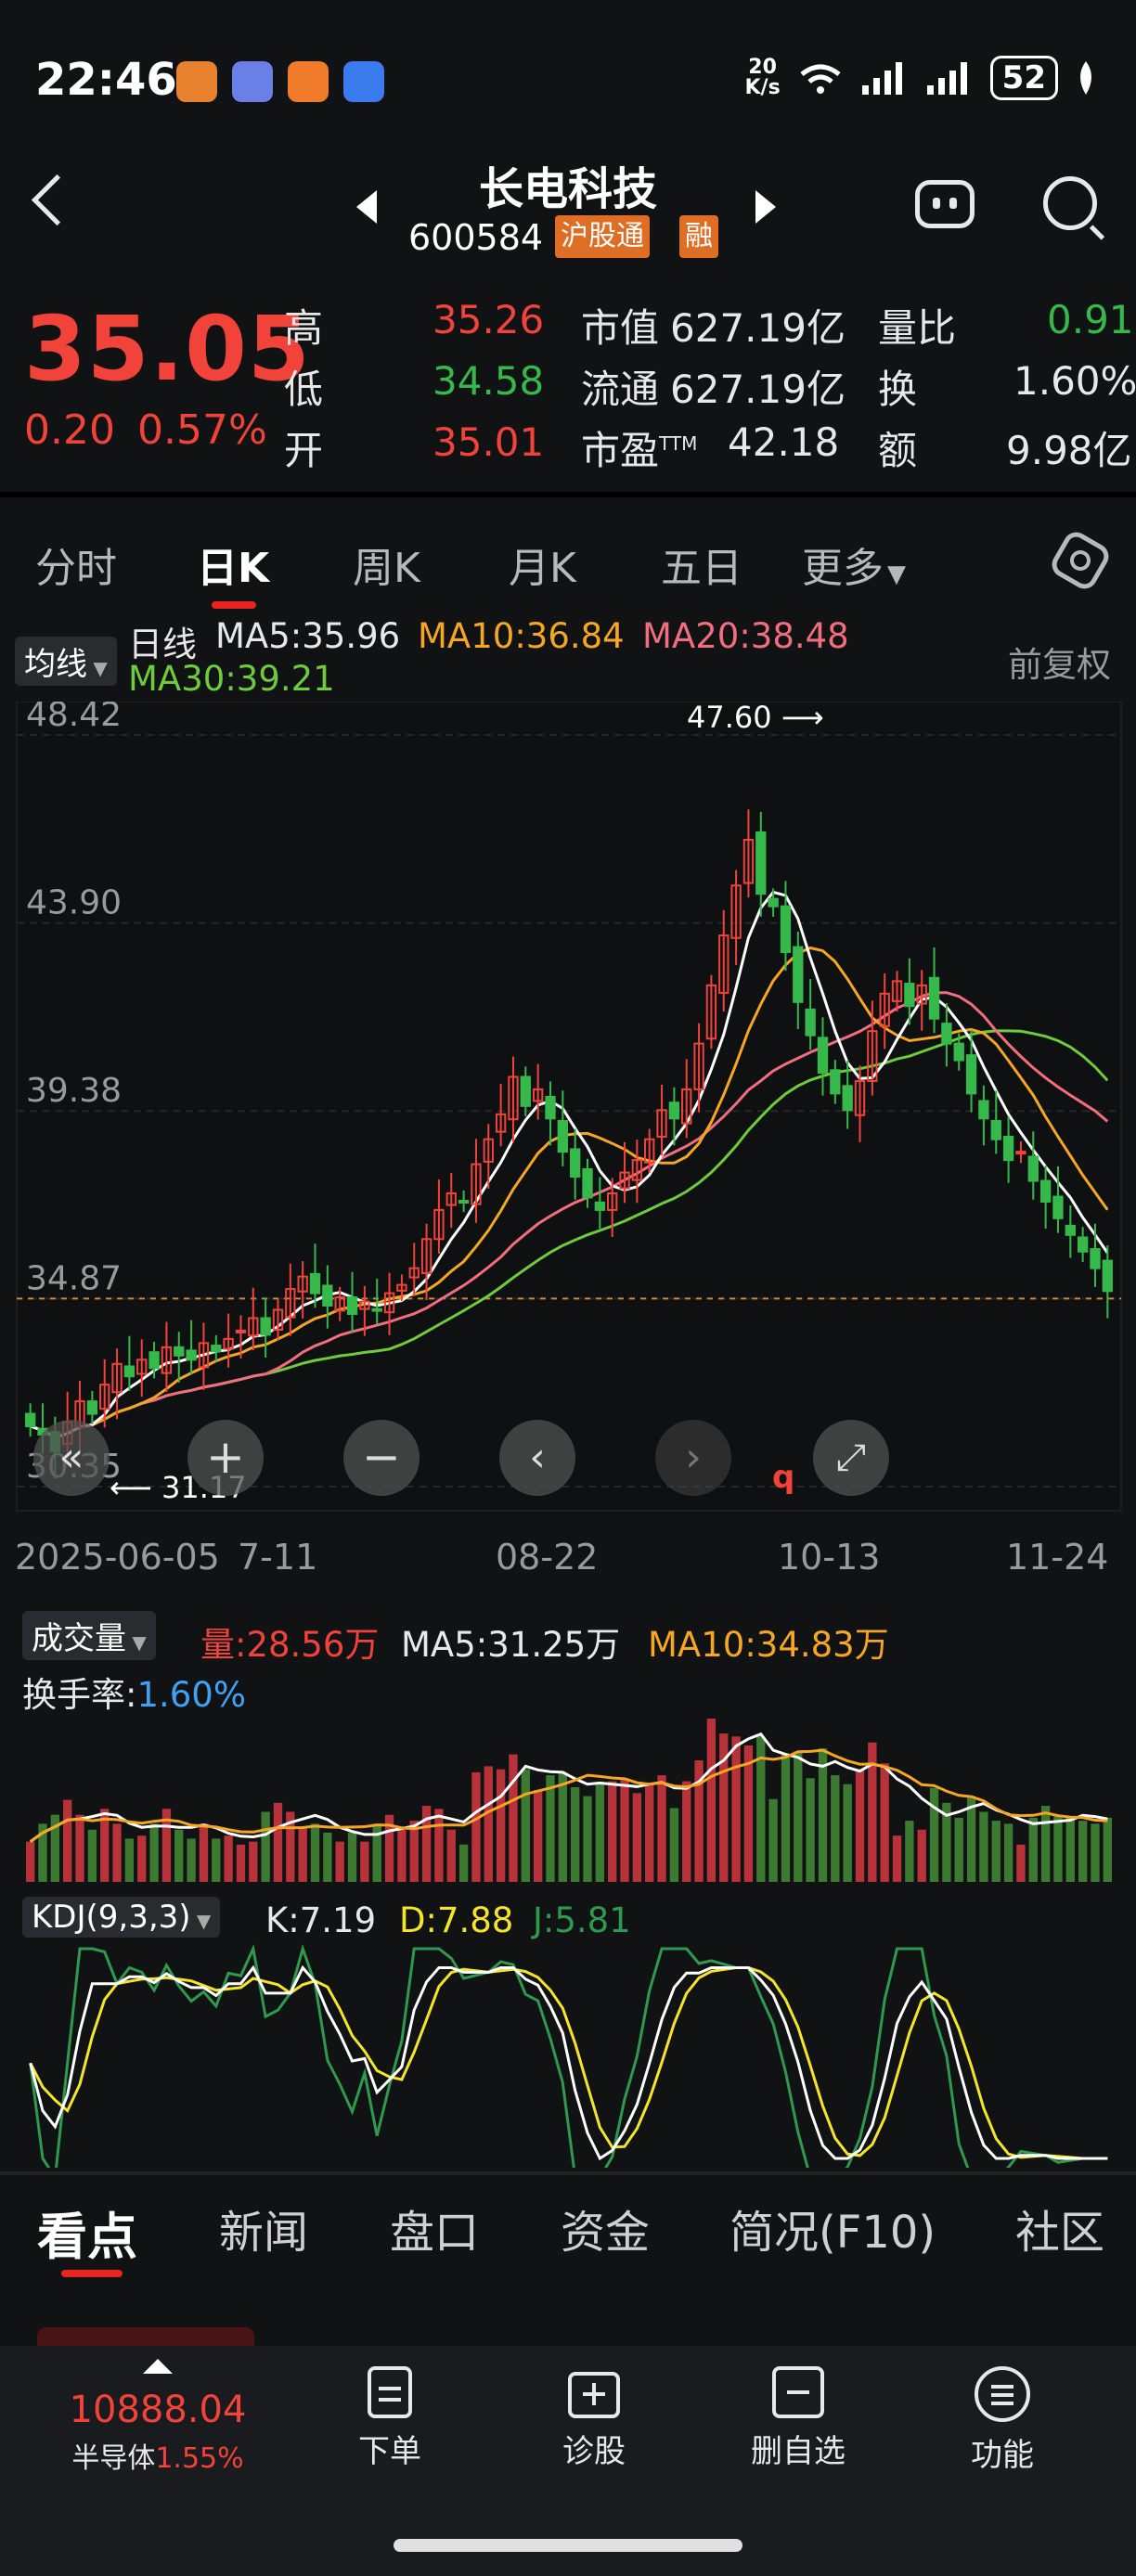 This screenshot has height=2576, width=1136. I want to click on volume-chart, so click(568, 1800).